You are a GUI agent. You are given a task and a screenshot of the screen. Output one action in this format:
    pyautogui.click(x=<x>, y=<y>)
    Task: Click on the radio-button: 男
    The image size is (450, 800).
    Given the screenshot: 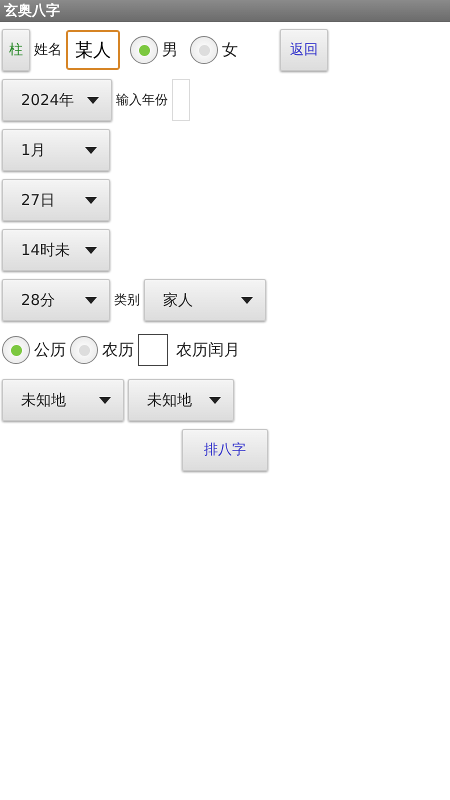 What is the action you would take?
    pyautogui.click(x=154, y=50)
    